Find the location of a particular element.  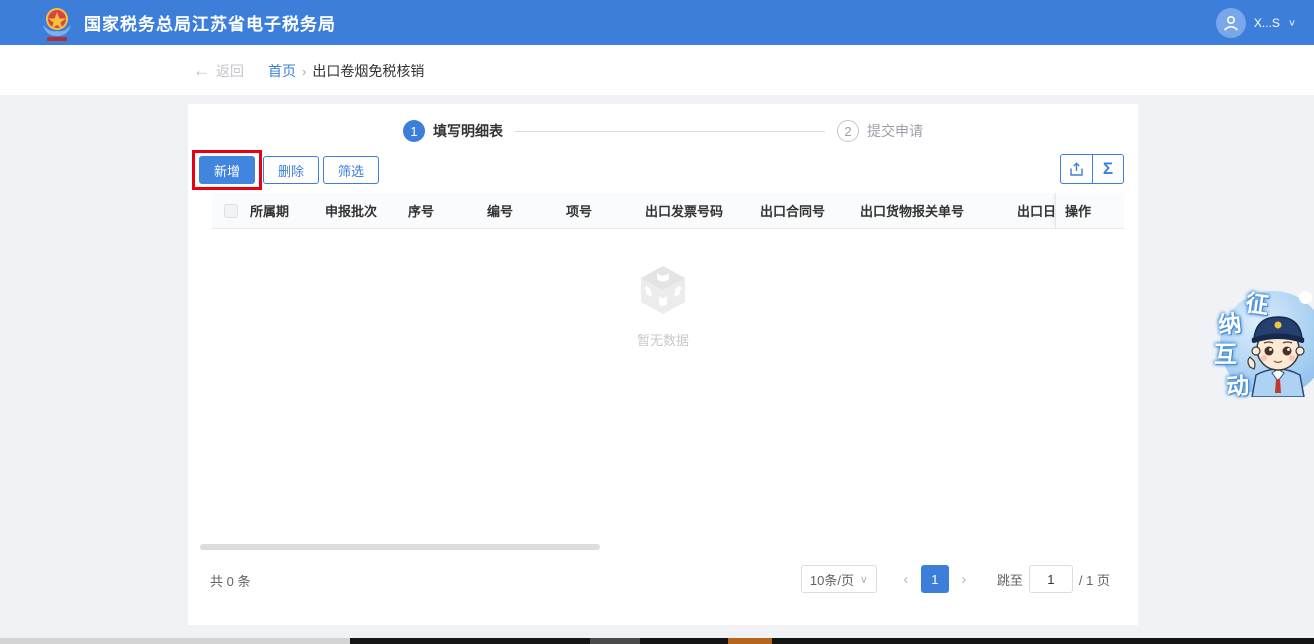

back-arrow-icon: ← is located at coordinates (201, 71).